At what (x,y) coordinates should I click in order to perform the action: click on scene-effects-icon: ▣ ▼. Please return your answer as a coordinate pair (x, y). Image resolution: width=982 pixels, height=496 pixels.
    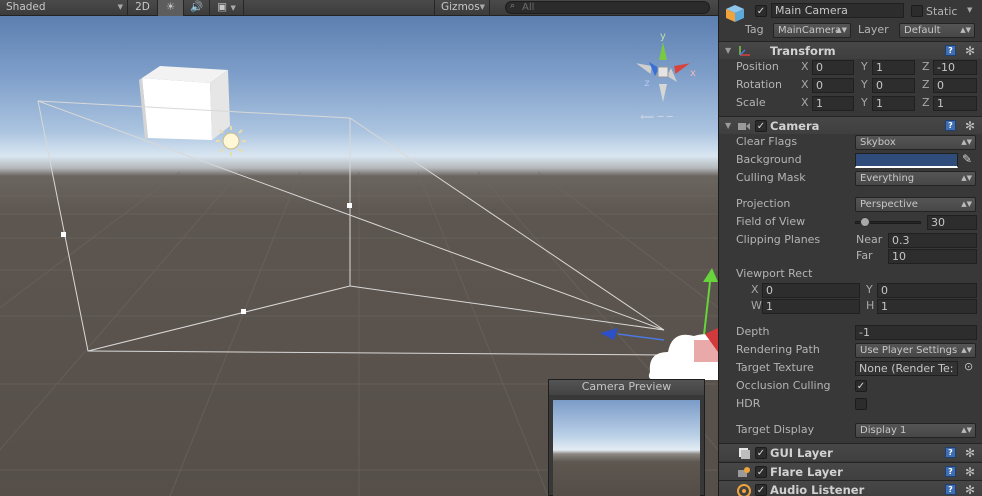
    Looking at the image, I should click on (227, 8).